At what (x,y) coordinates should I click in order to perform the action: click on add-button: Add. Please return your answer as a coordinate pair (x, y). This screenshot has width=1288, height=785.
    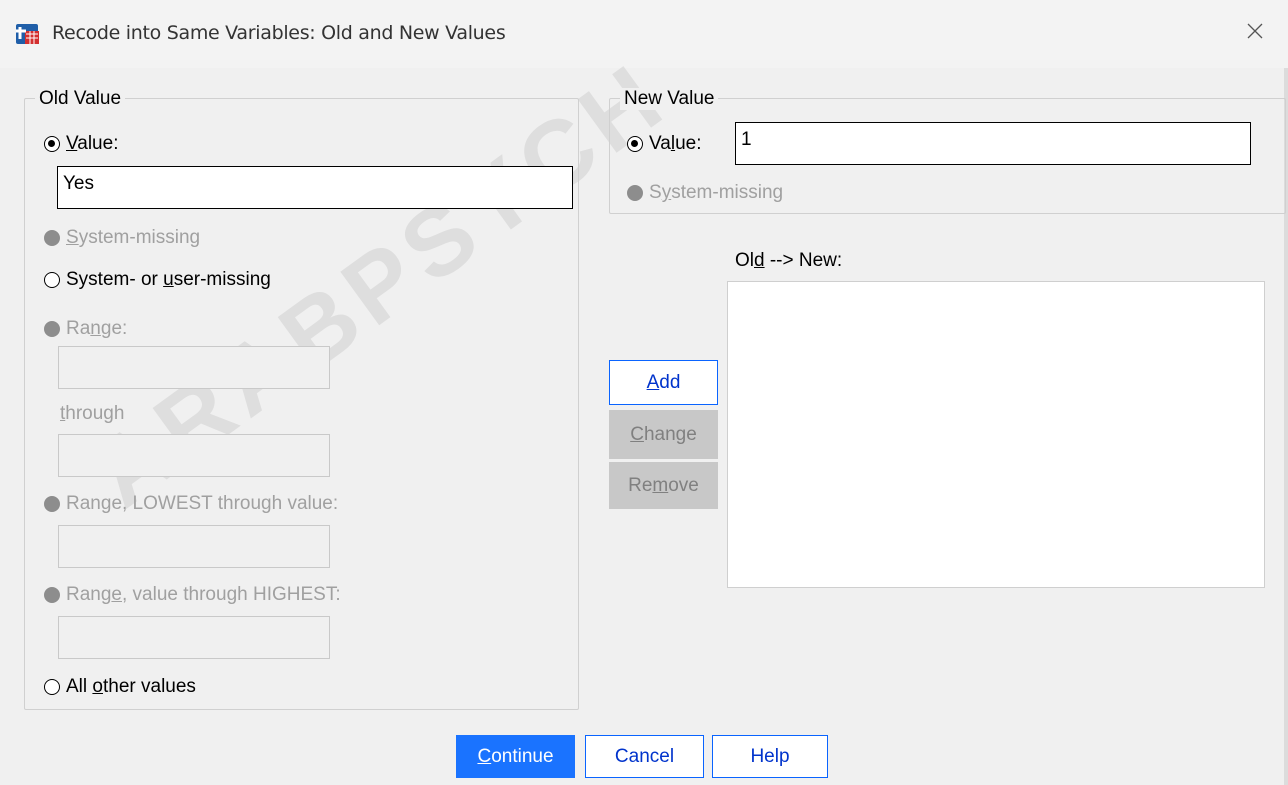
    Looking at the image, I should click on (663, 382).